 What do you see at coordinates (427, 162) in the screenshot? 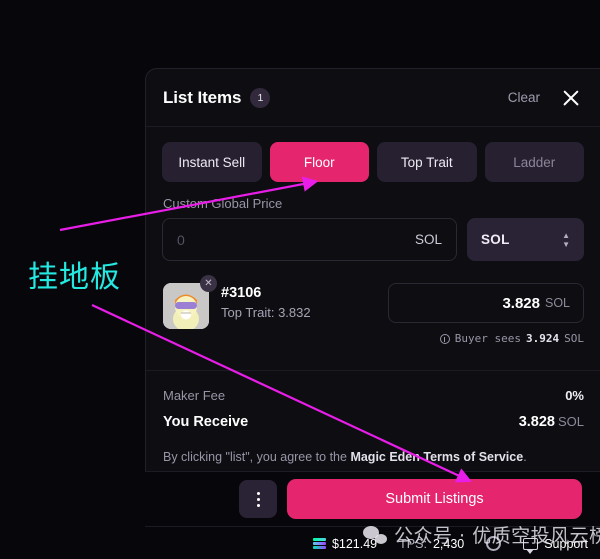
I see `tab-top-trait: Top Trait` at bounding box center [427, 162].